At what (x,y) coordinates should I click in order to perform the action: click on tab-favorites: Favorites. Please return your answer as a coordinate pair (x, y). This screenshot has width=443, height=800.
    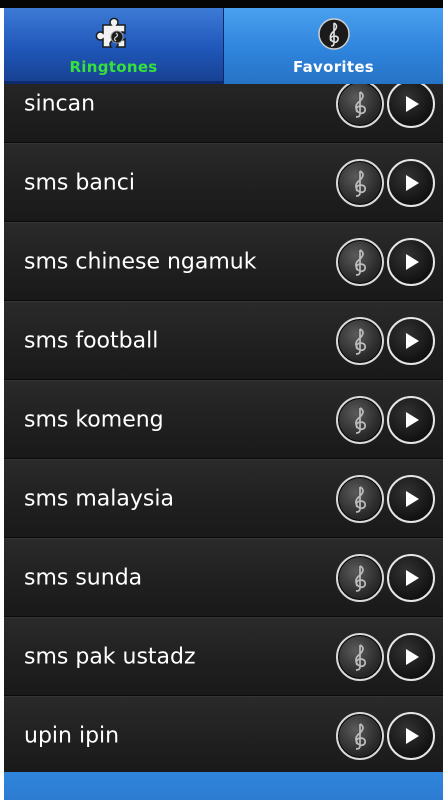
    Looking at the image, I should click on (333, 46).